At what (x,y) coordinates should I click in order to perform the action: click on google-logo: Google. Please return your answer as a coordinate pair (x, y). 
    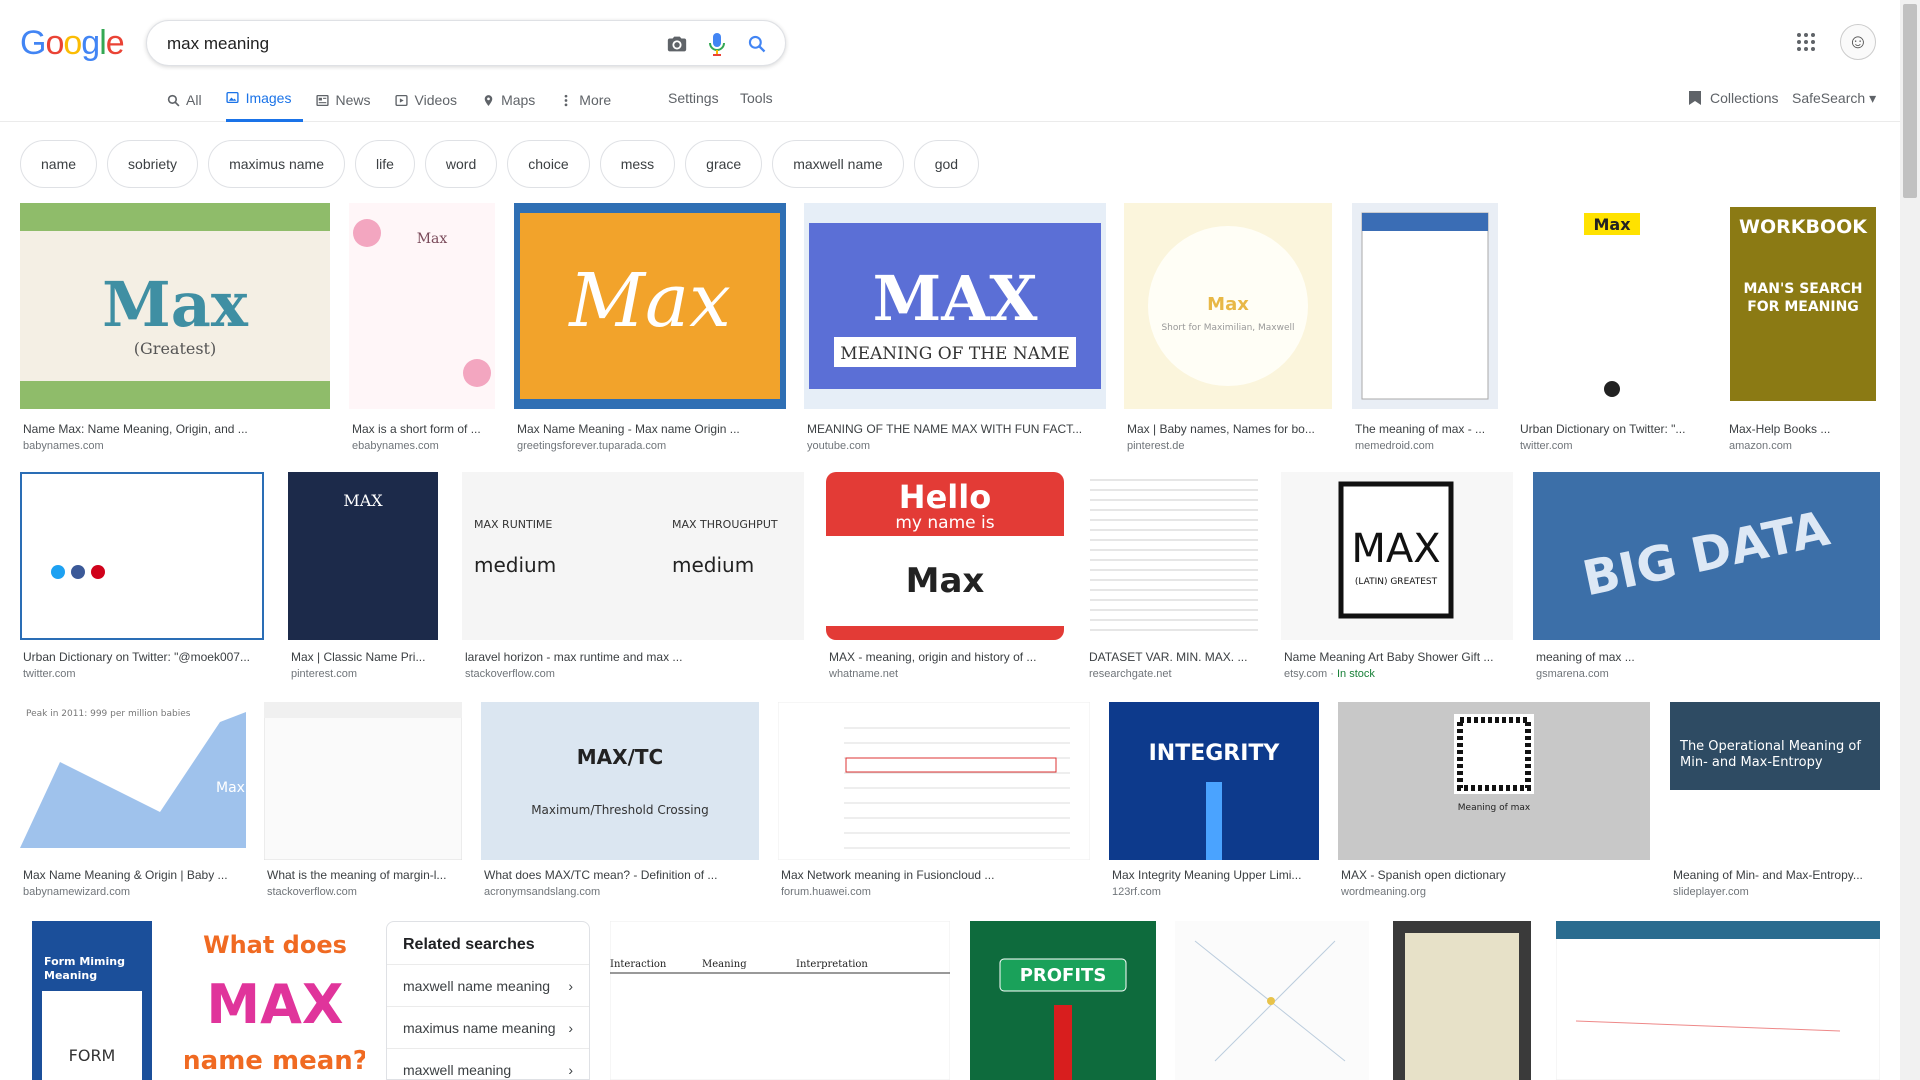
    Looking at the image, I should click on (72, 43).